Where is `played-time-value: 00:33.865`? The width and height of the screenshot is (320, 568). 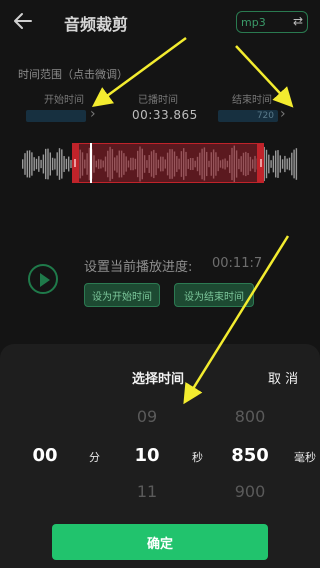
played-time-value: 00:33.865 is located at coordinates (165, 115).